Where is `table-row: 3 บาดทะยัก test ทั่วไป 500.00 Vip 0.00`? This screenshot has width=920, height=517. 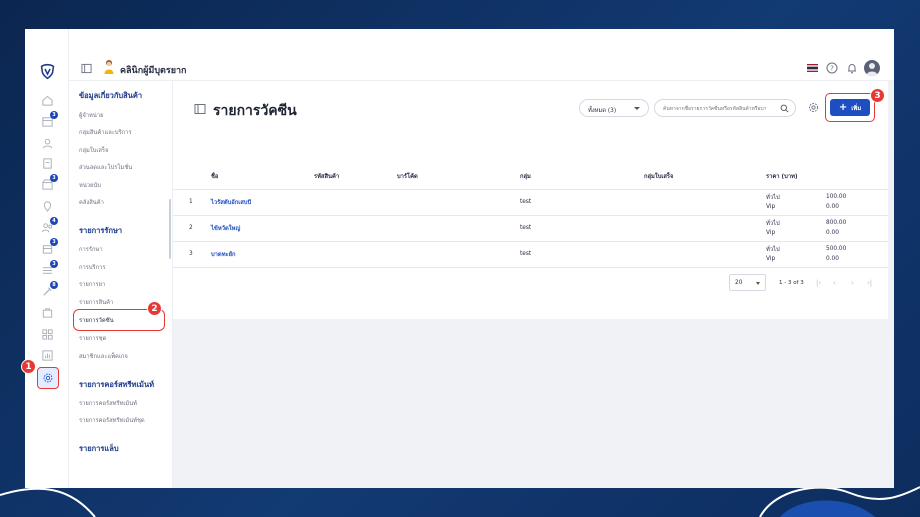 table-row: 3 บาดทะยัก test ทั่วไป 500.00 Vip 0.00 is located at coordinates (530, 254).